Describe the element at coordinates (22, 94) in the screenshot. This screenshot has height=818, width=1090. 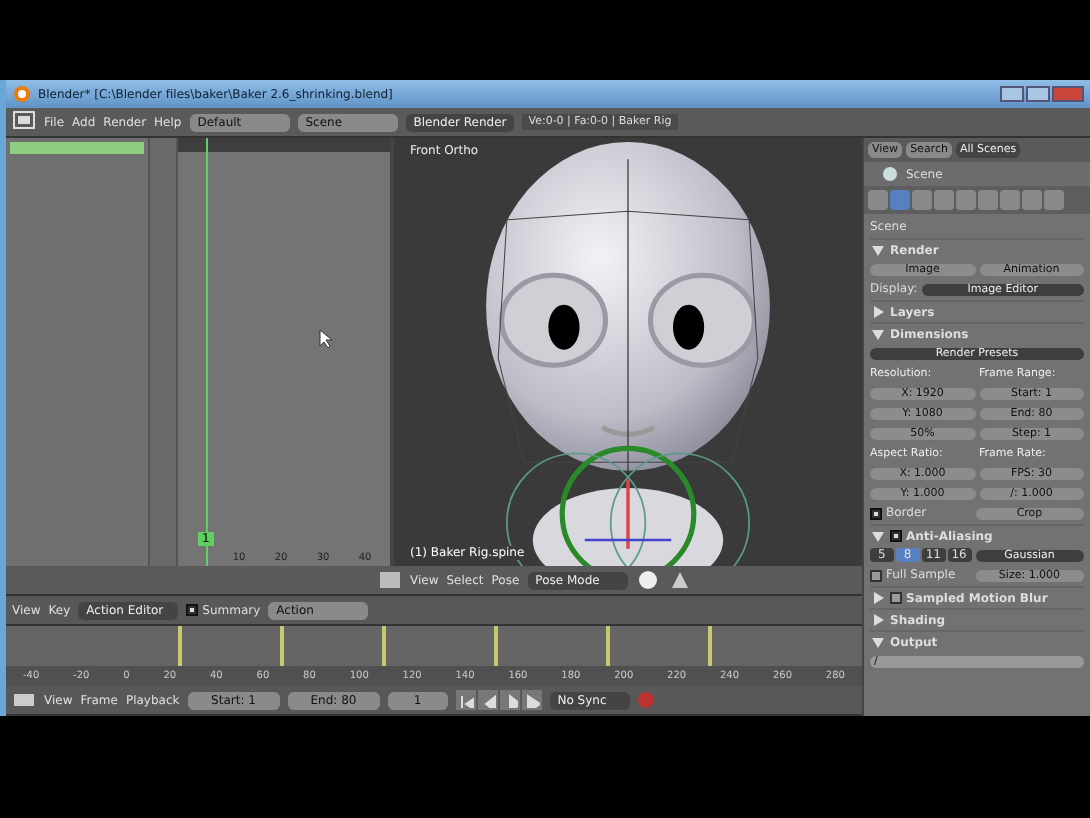
I see `app-icon` at that location.